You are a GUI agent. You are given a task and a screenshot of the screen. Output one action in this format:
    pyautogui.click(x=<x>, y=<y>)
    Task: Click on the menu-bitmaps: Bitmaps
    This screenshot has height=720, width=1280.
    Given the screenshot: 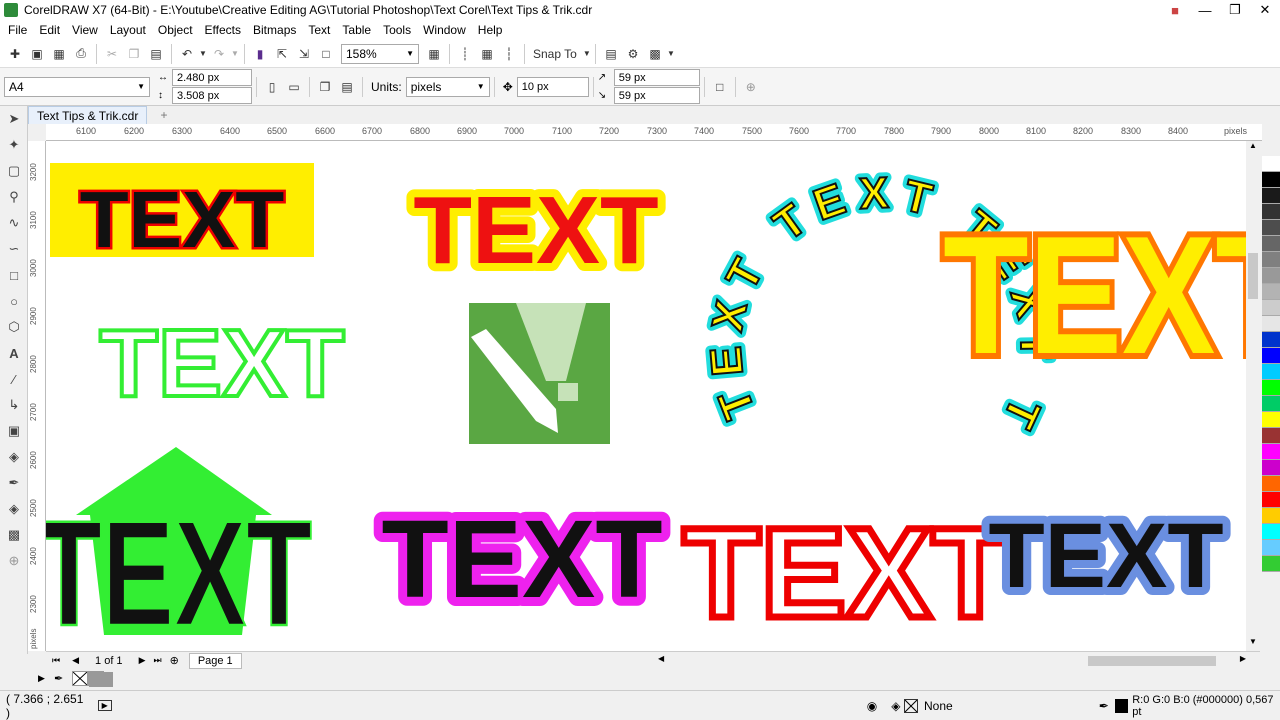 What is the action you would take?
    pyautogui.click(x=276, y=30)
    